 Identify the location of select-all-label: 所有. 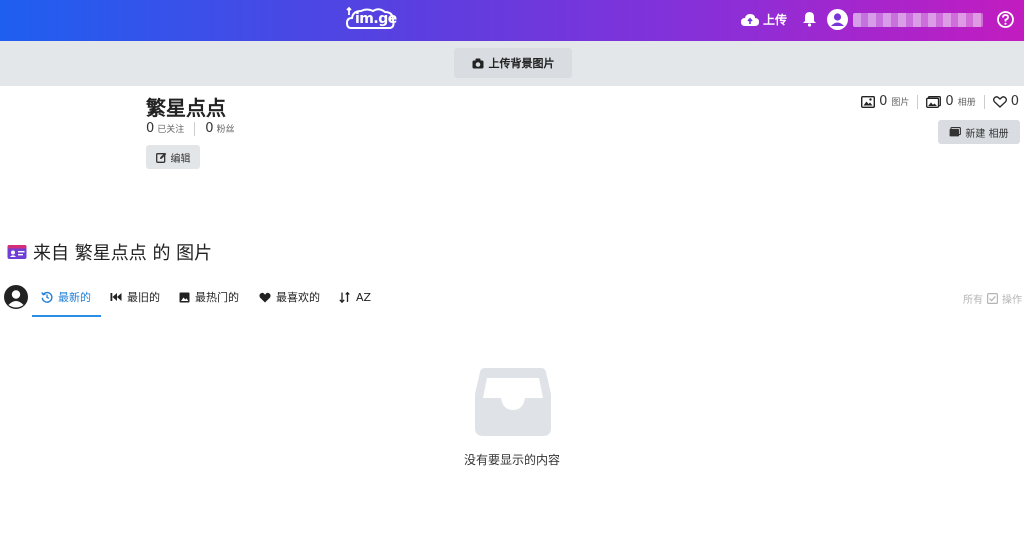
(973, 298).